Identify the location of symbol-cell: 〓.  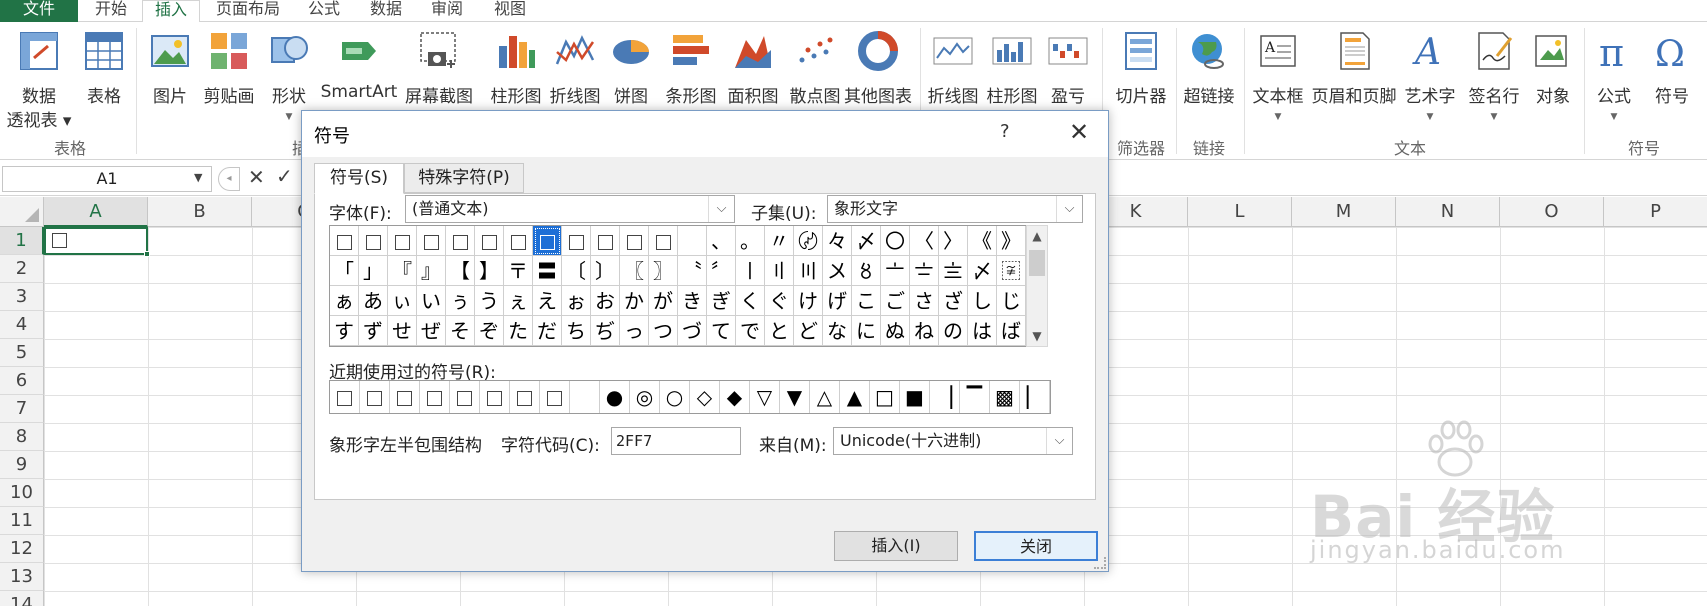
(547, 271).